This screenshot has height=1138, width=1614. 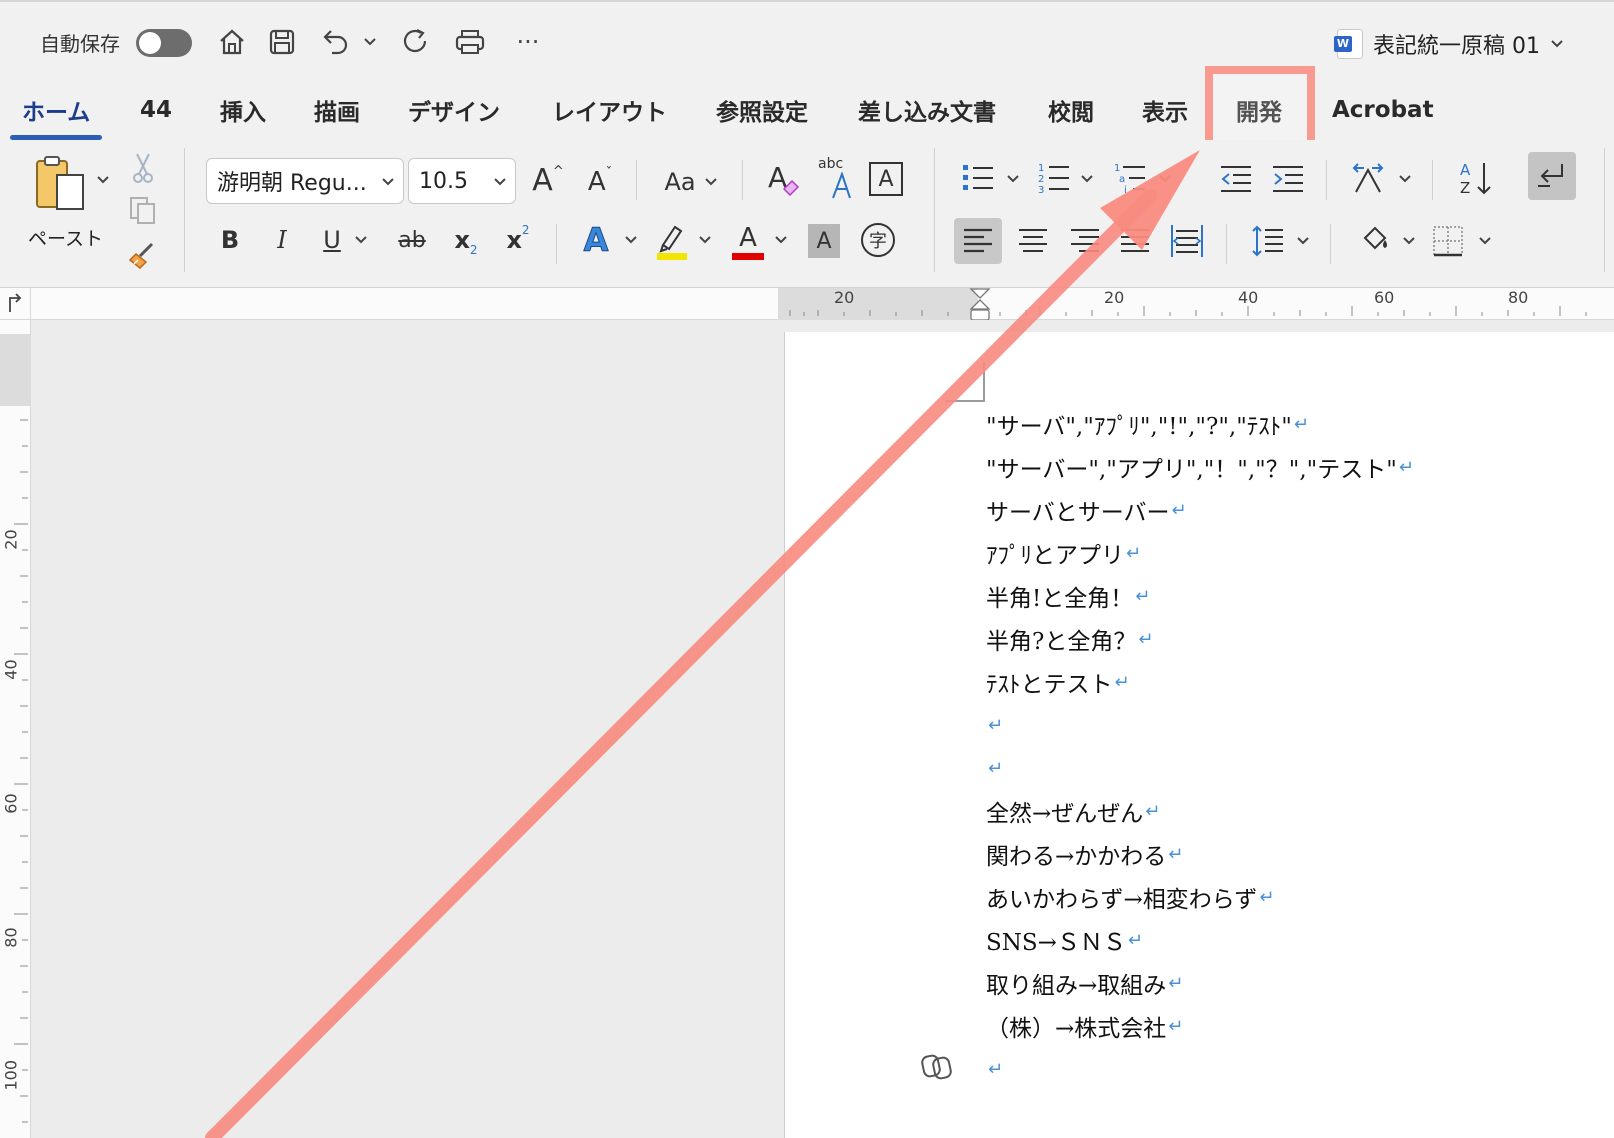 I want to click on doc-line: サーバとサーバー ↵, so click(x=1086, y=510).